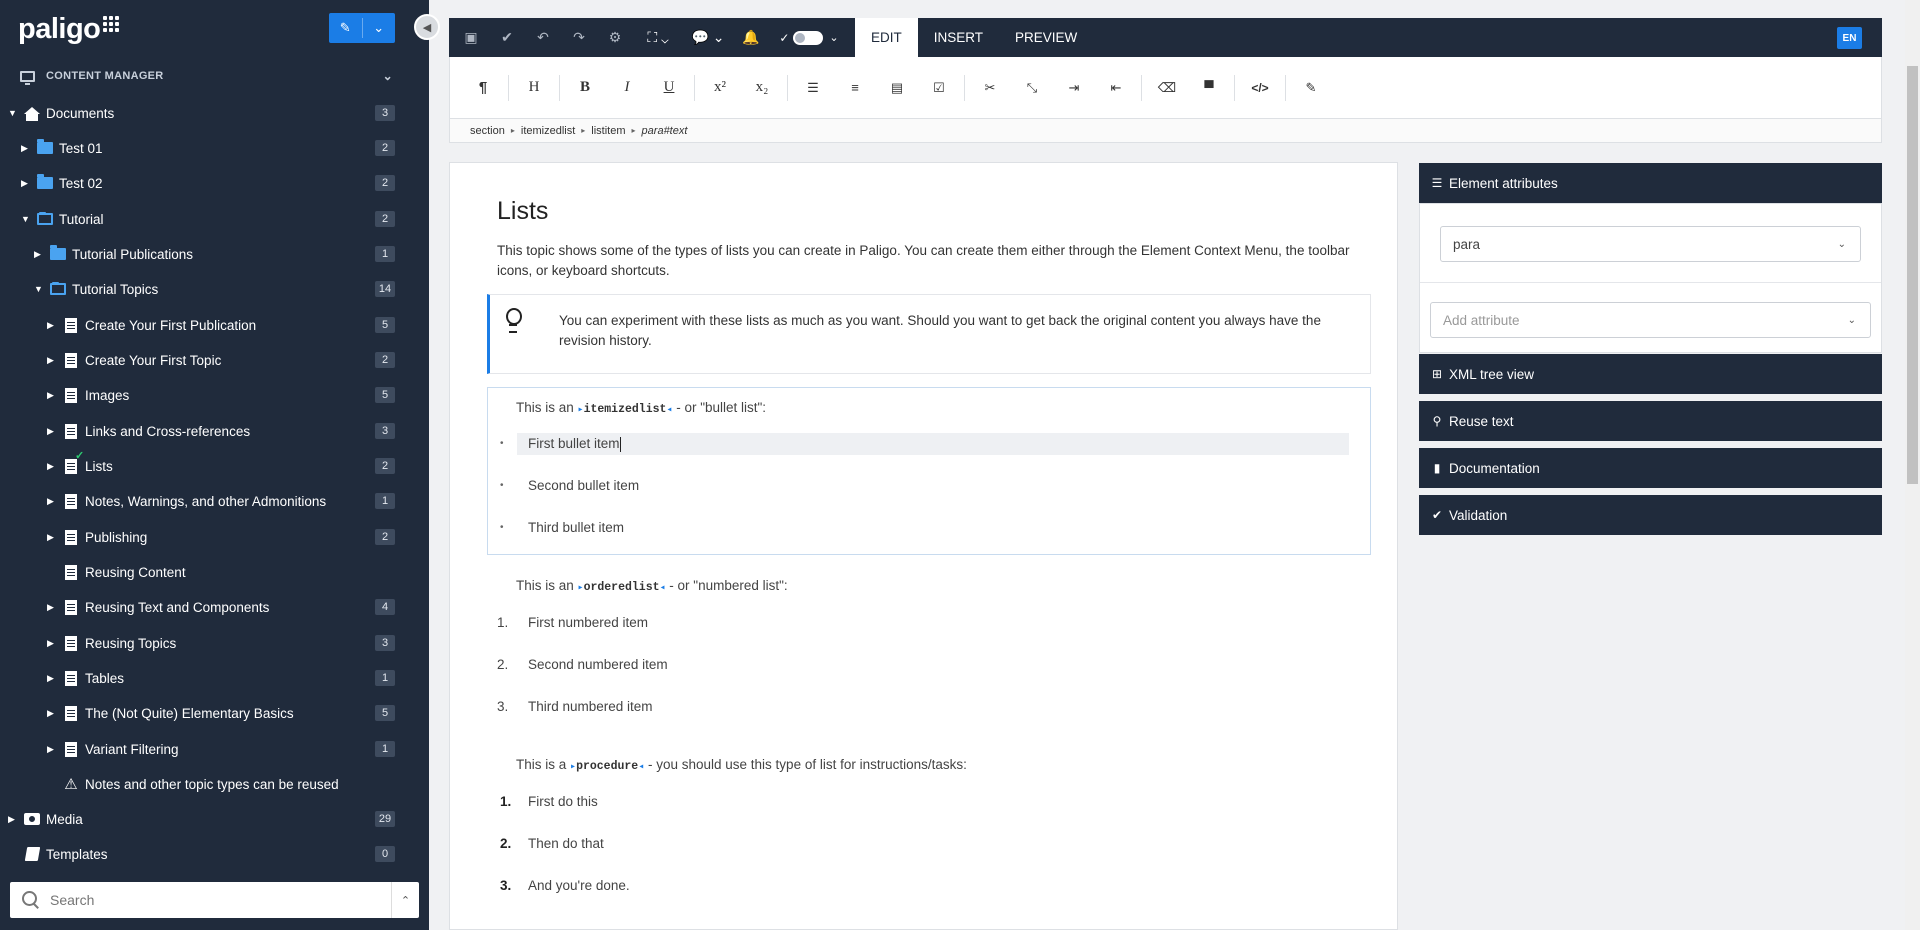  I want to click on tree-item-images: ▶ Images, so click(88, 395).